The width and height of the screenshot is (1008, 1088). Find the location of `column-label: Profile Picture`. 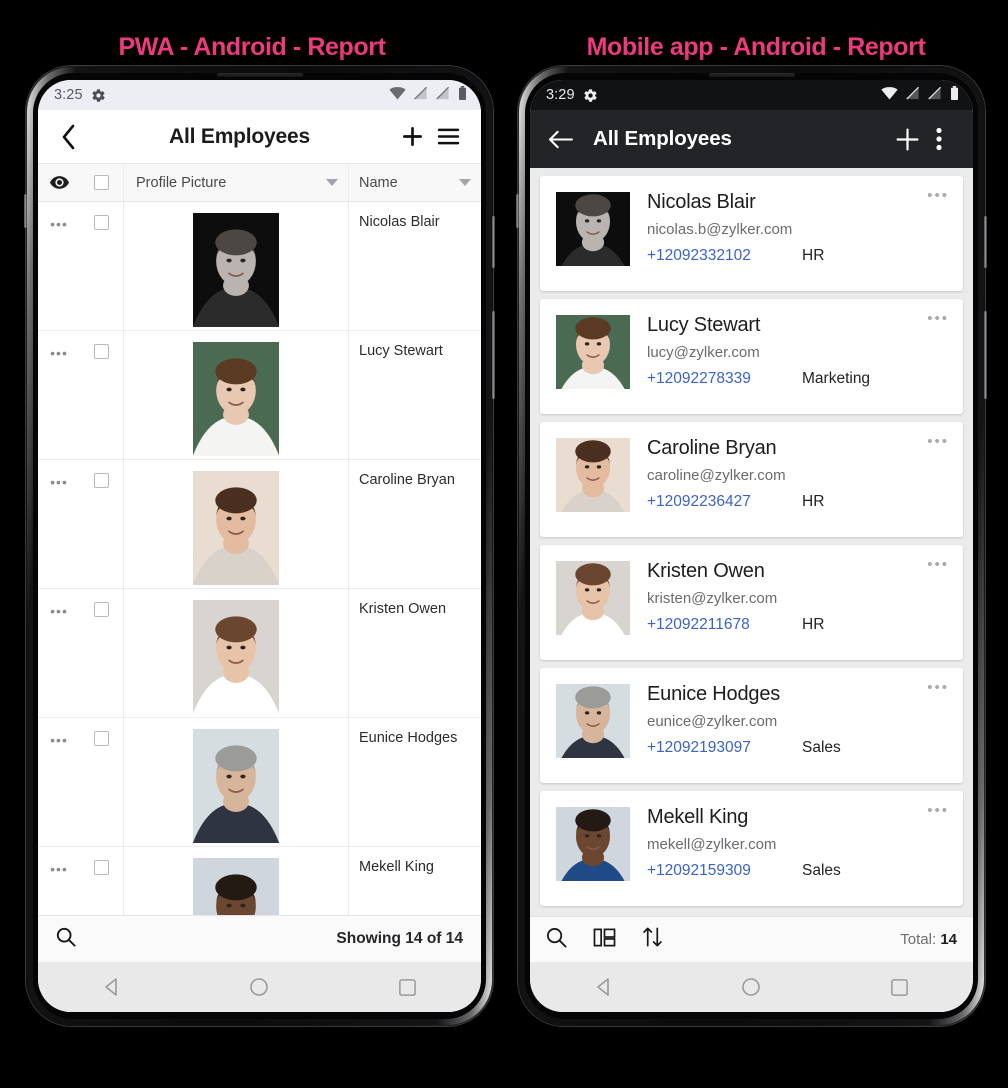

column-label: Profile Picture is located at coordinates (181, 182).